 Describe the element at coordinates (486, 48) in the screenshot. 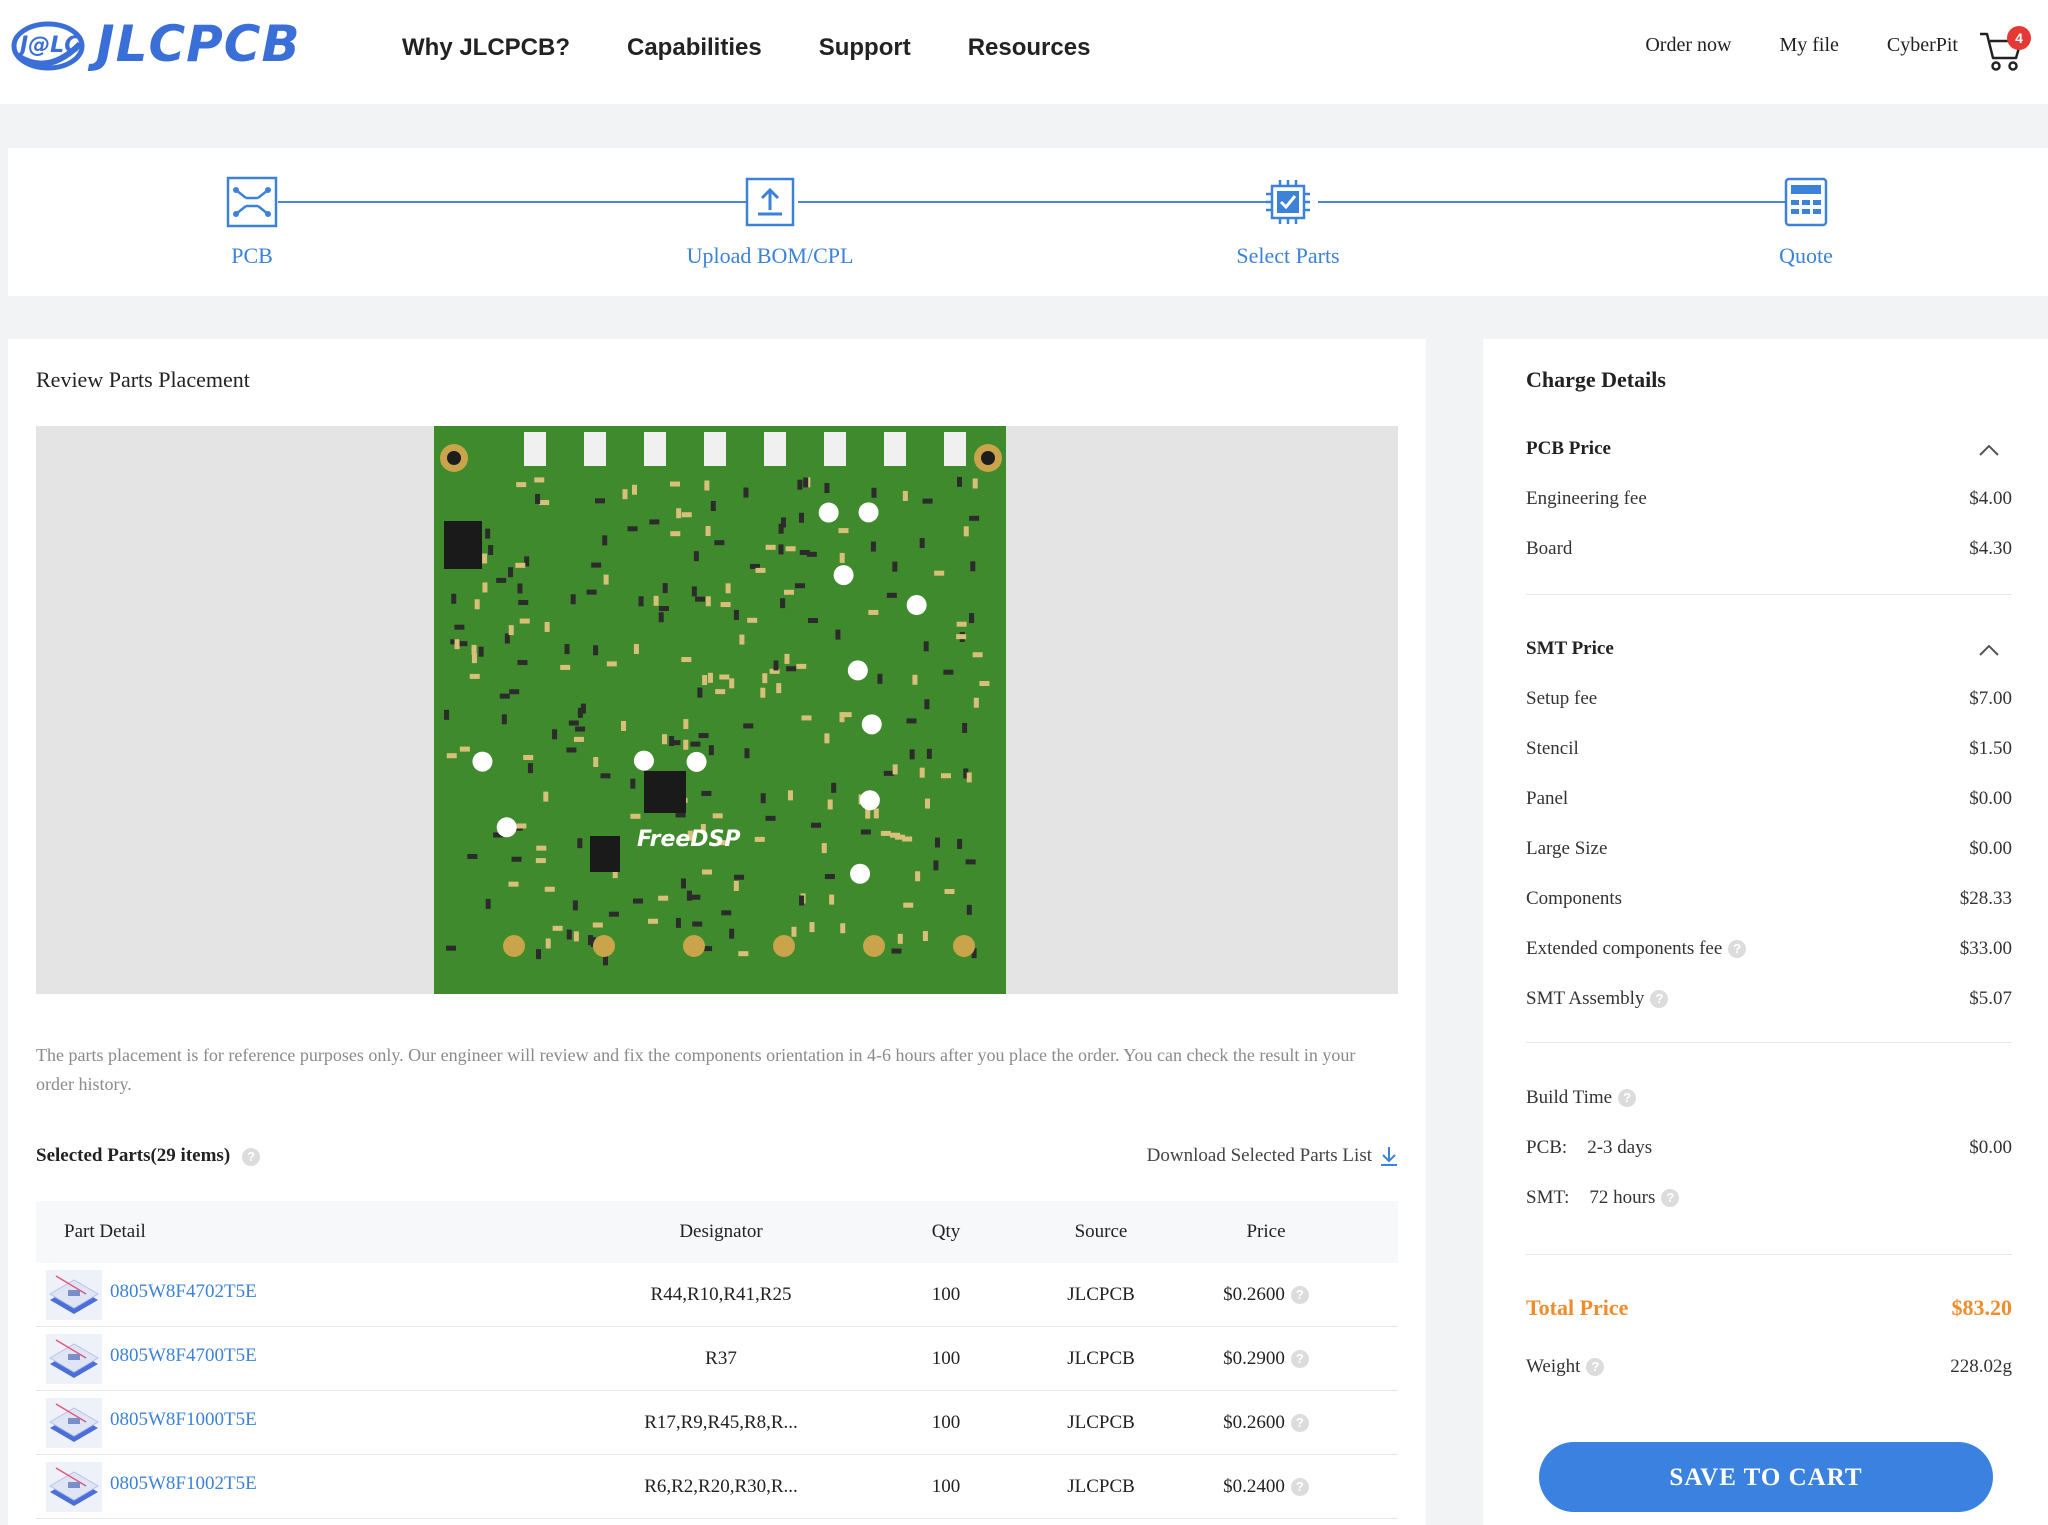

I see `nav-why-jlcpcb: Why JLCPCB?` at that location.